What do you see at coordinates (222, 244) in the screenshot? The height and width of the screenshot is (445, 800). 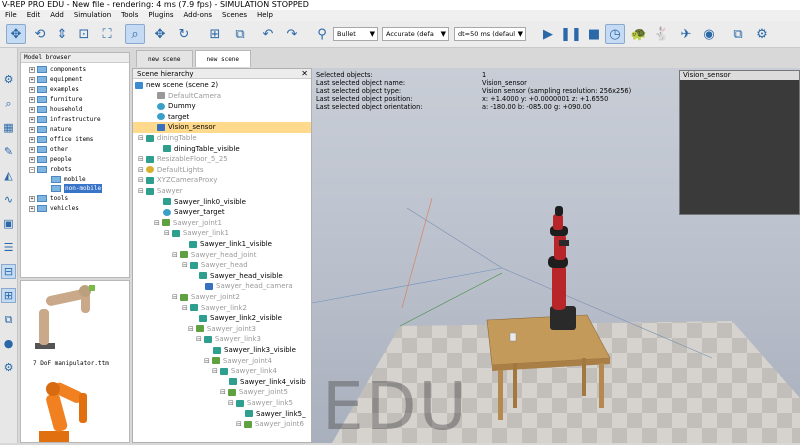 I see `hierarchy-row: Sawyer_link1_visible` at bounding box center [222, 244].